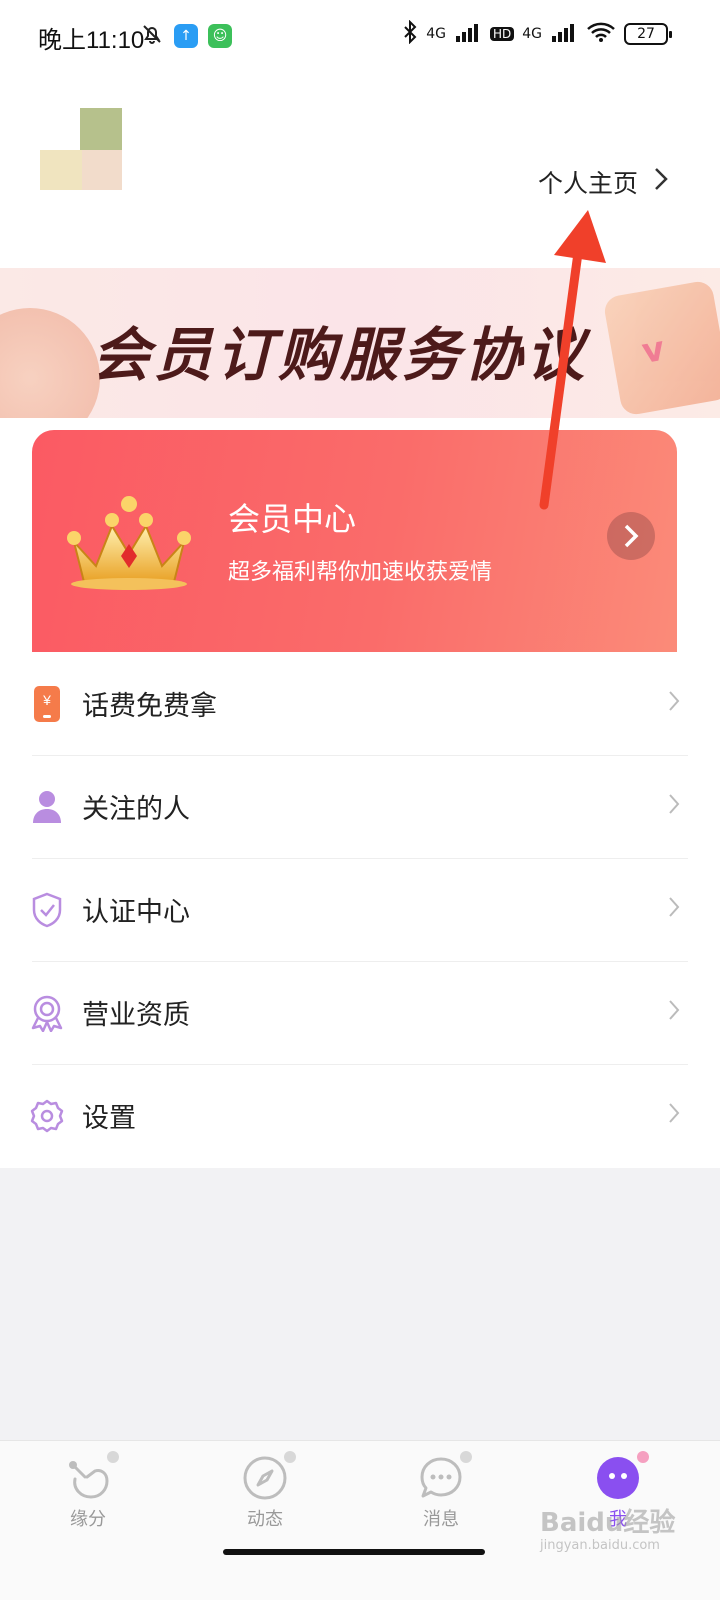 The width and height of the screenshot is (720, 1600). I want to click on tab-label: 动态, so click(265, 1519).